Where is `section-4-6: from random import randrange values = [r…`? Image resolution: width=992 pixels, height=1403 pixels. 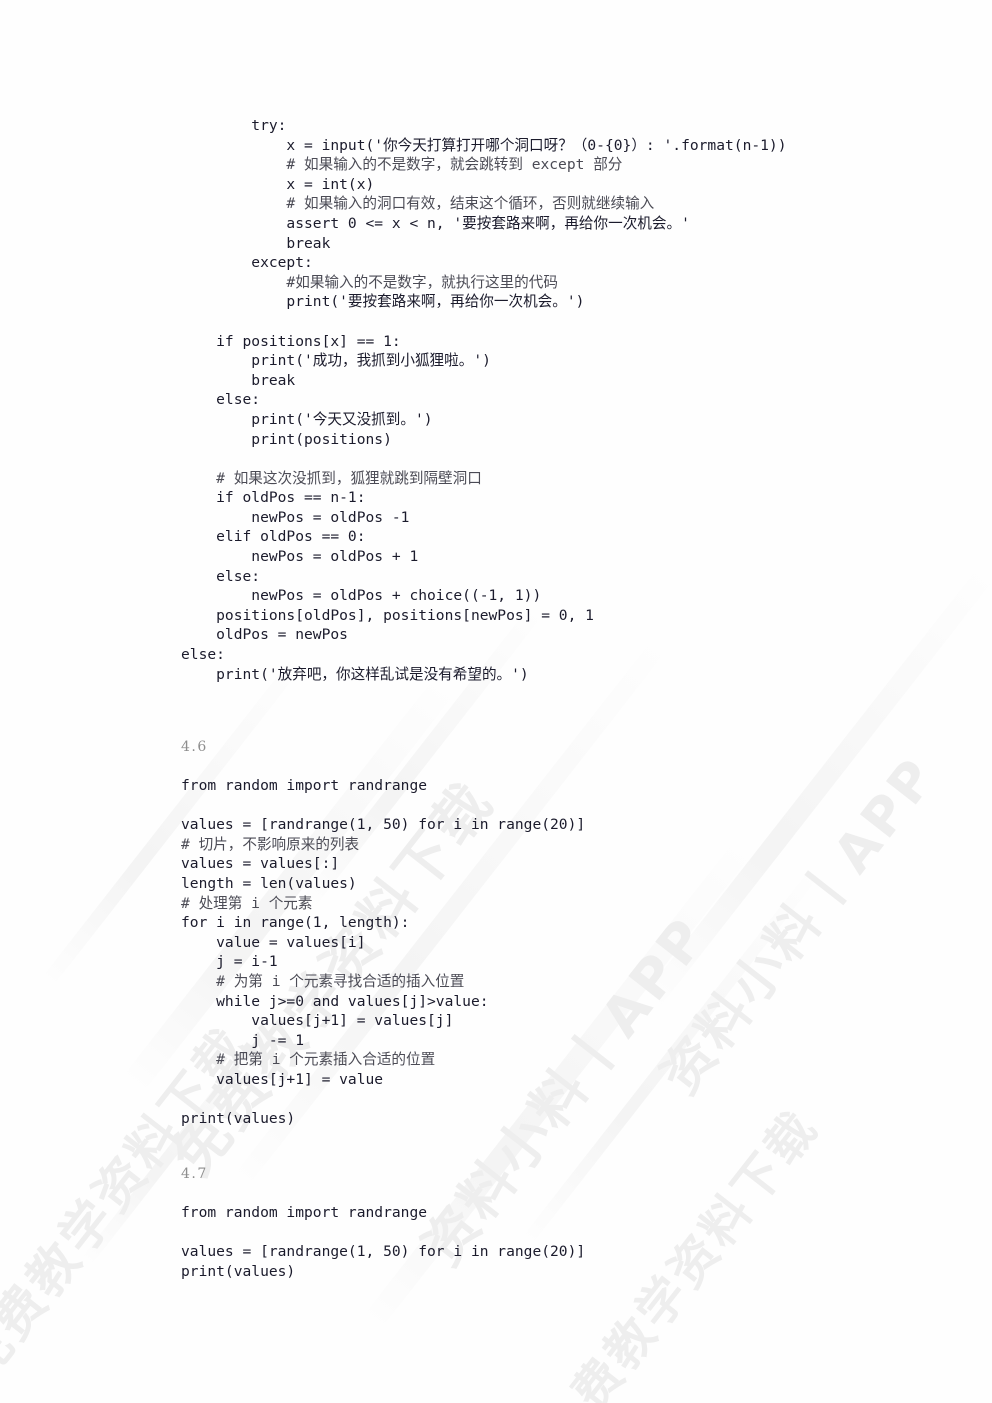 section-4-6: from random import randrange values = [r… is located at coordinates (383, 952).